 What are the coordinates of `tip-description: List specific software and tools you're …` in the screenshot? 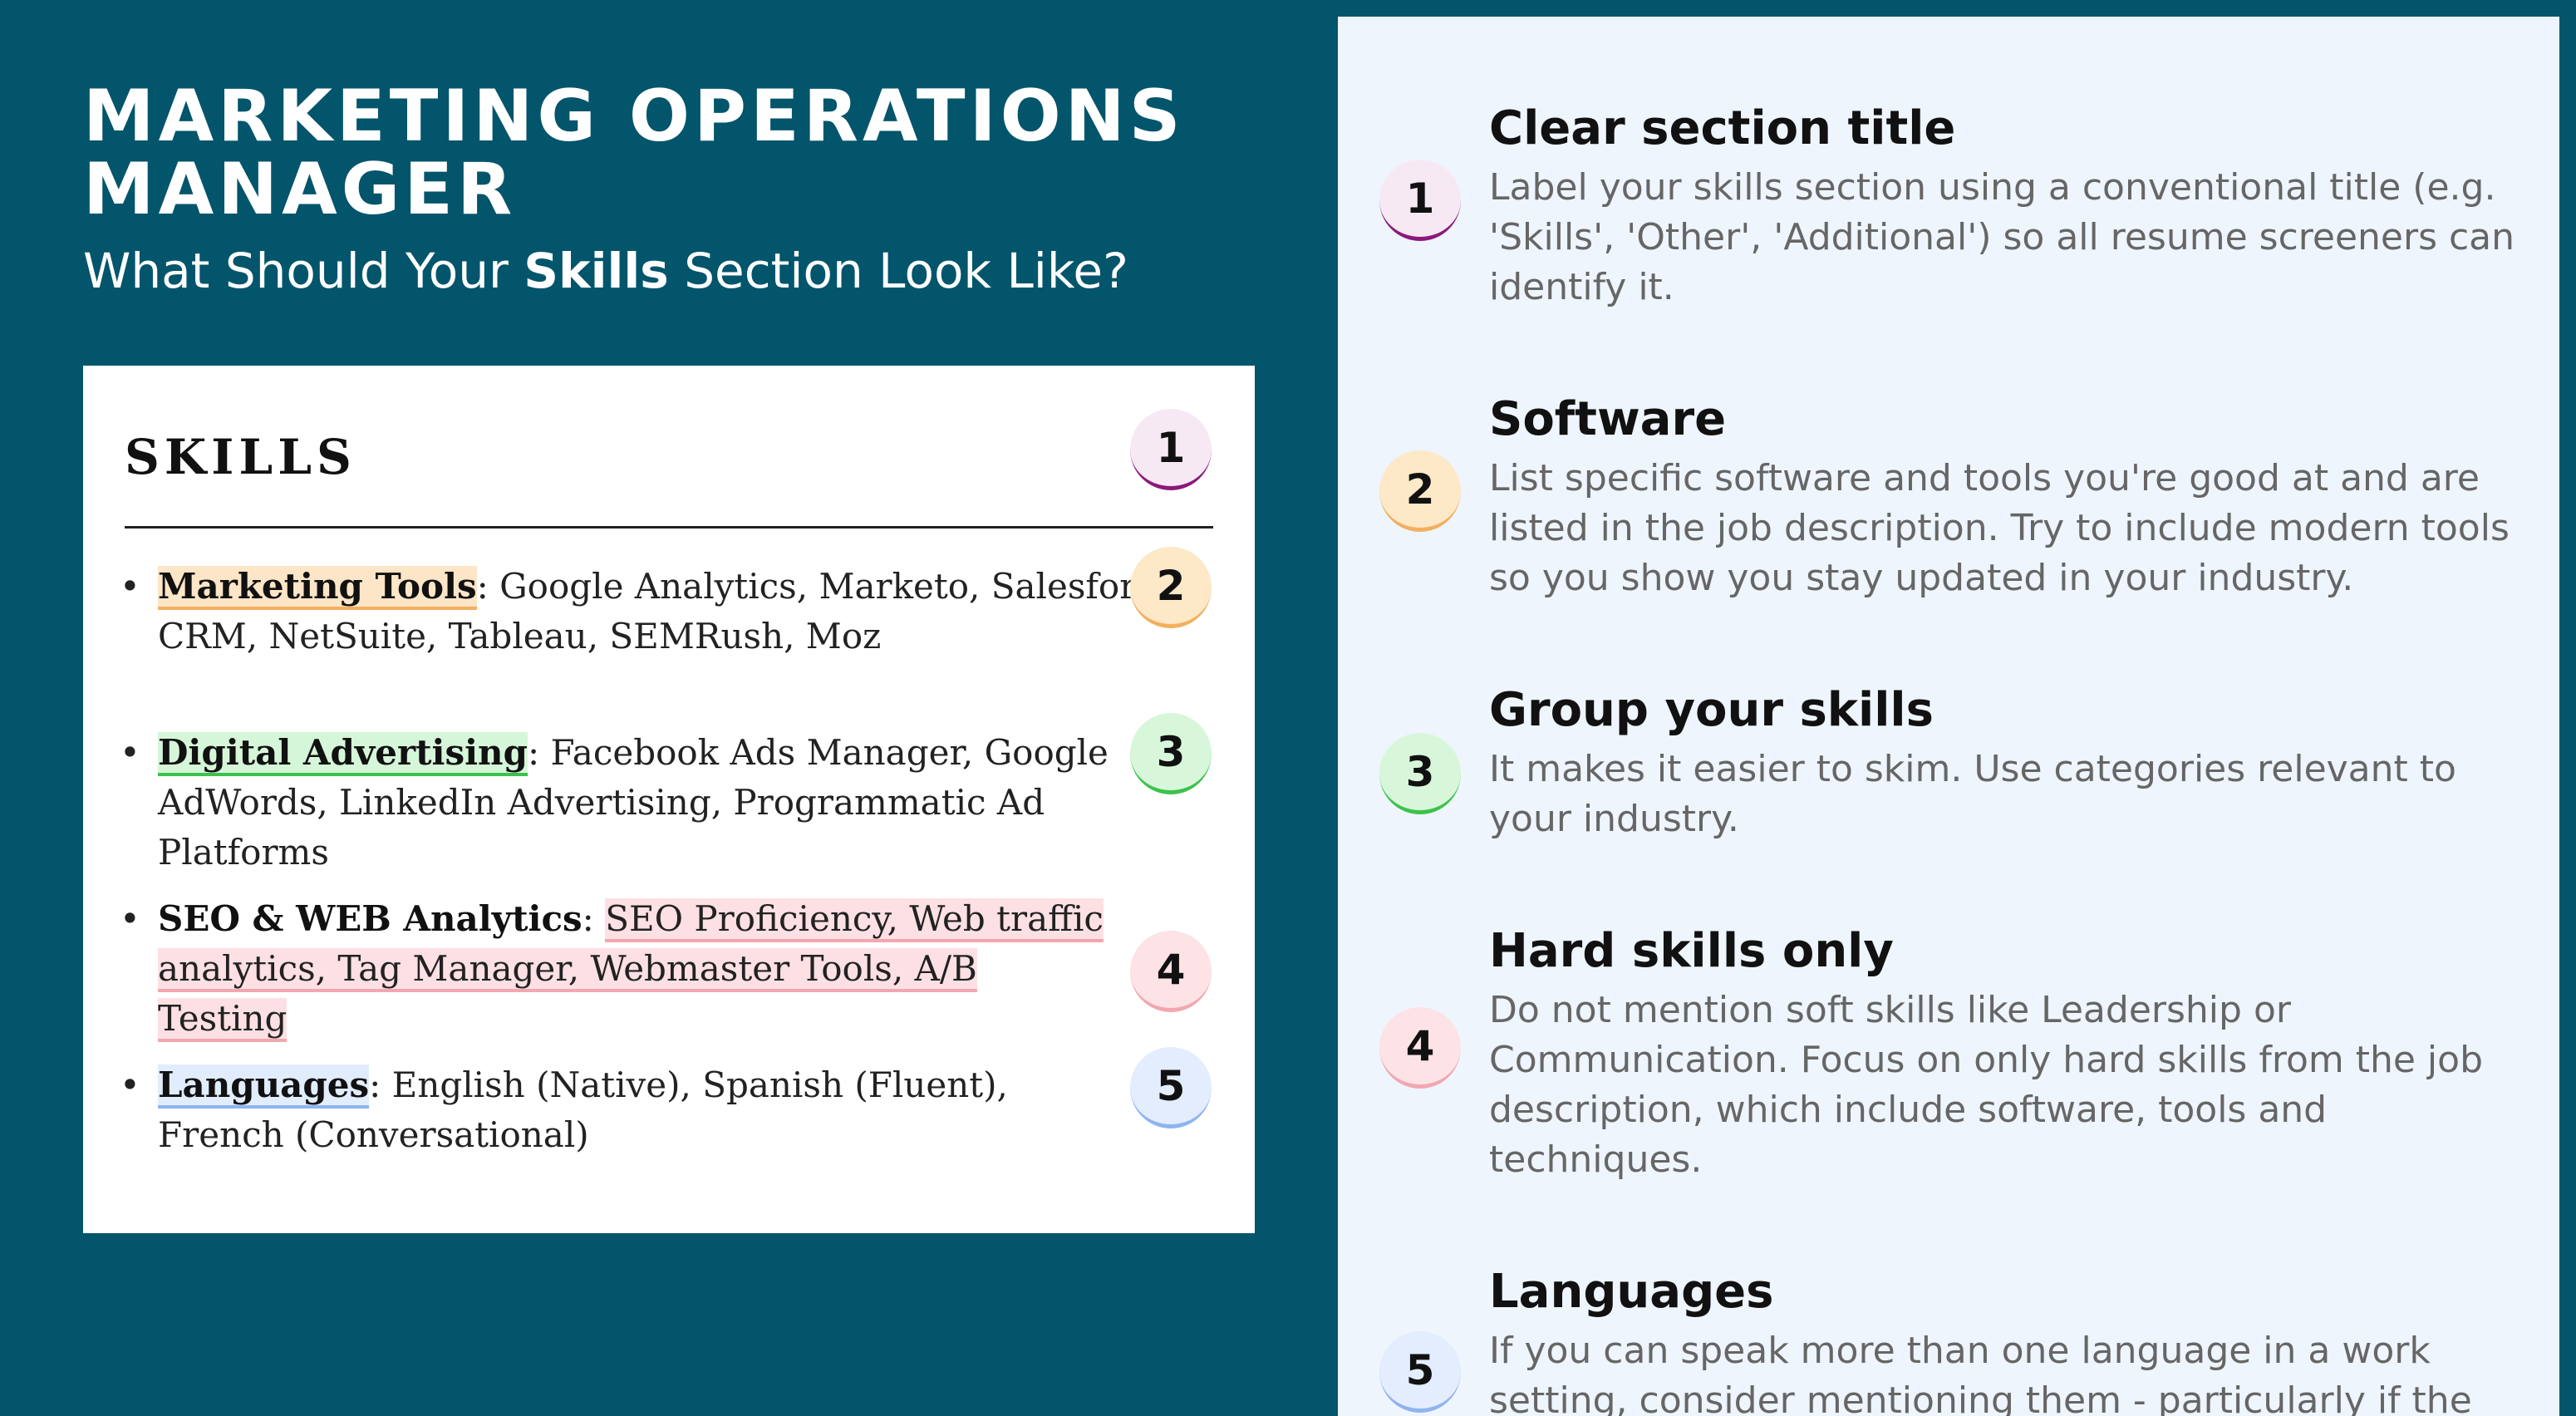 It's located at (1999, 528).